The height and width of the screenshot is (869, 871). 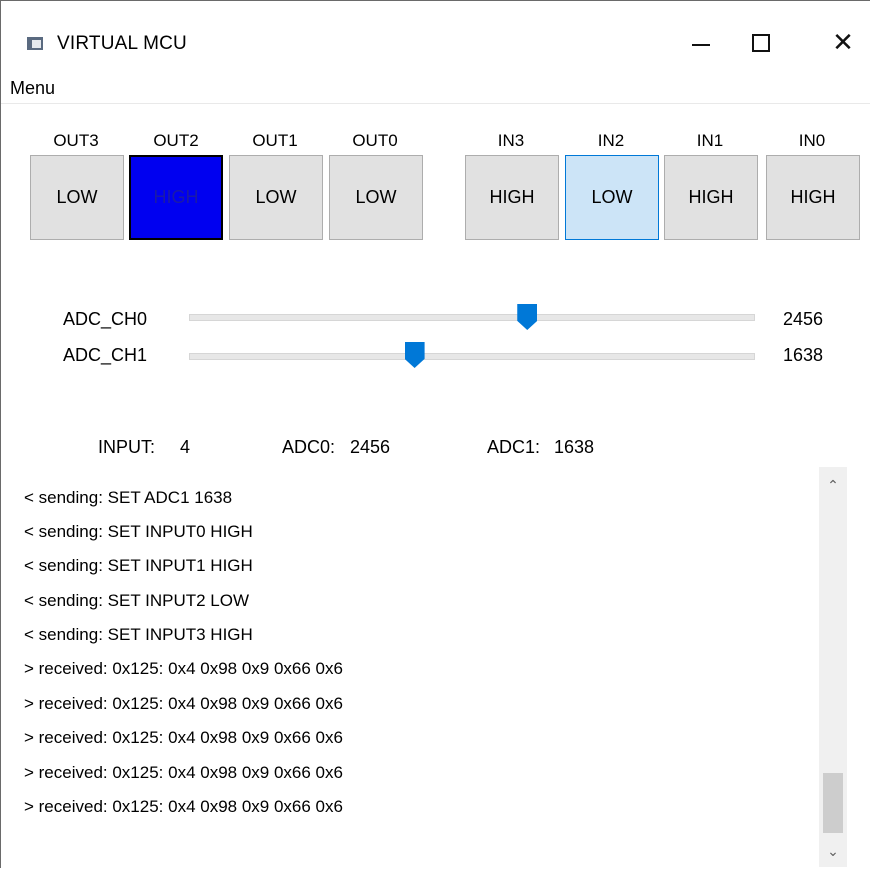 What do you see at coordinates (511, 140) in the screenshot?
I see `in3-label: IN3` at bounding box center [511, 140].